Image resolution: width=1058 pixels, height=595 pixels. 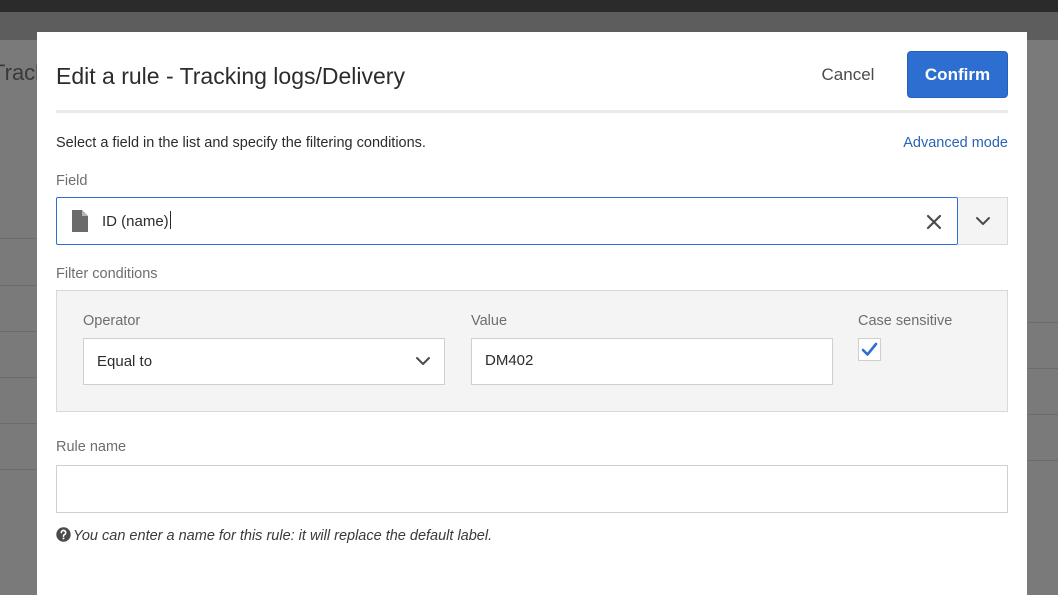 I want to click on field-input: ID (name), so click(x=507, y=221).